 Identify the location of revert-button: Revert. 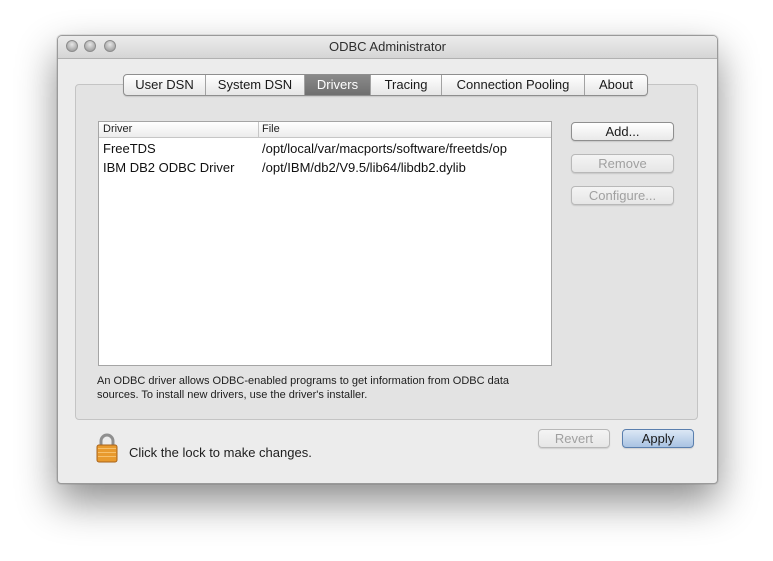
(574, 438).